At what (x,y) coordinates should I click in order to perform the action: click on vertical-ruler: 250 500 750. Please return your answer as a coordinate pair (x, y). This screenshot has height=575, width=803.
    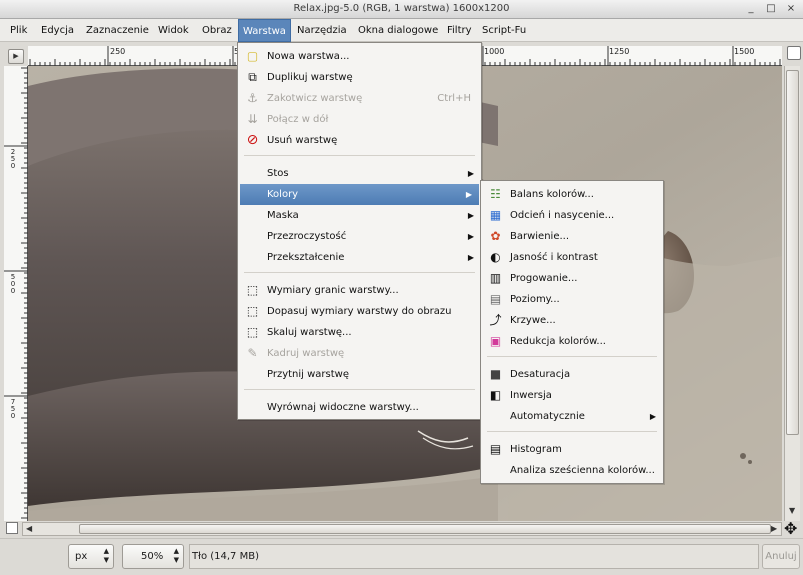
    Looking at the image, I should click on (16, 293).